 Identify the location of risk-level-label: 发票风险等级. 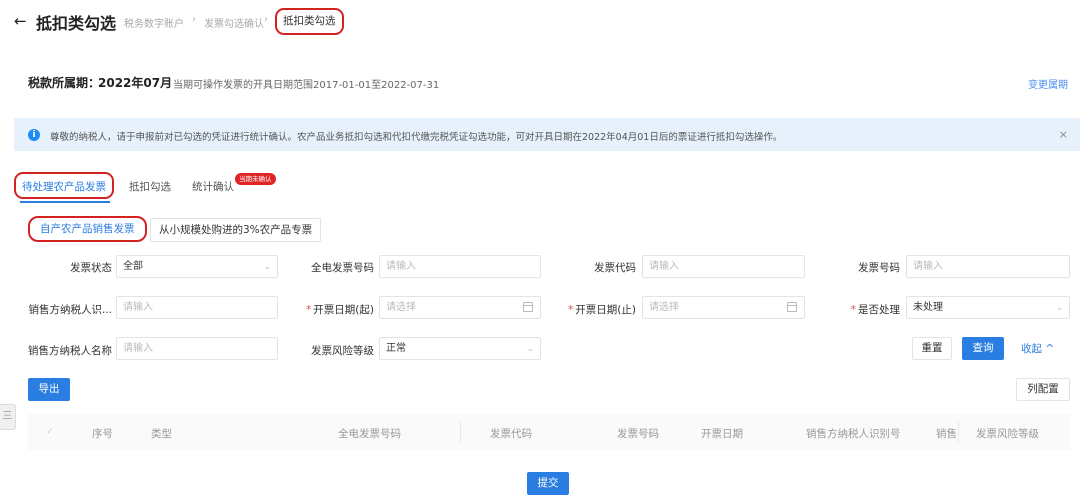
(342, 351).